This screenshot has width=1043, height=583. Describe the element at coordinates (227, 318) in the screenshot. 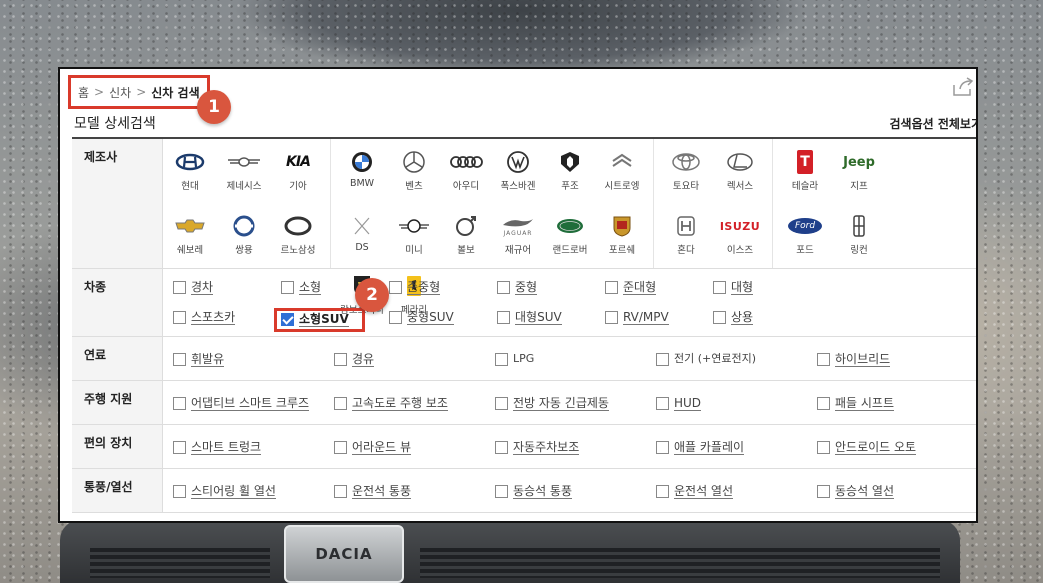

I see `car-type-option: 스포츠카` at that location.